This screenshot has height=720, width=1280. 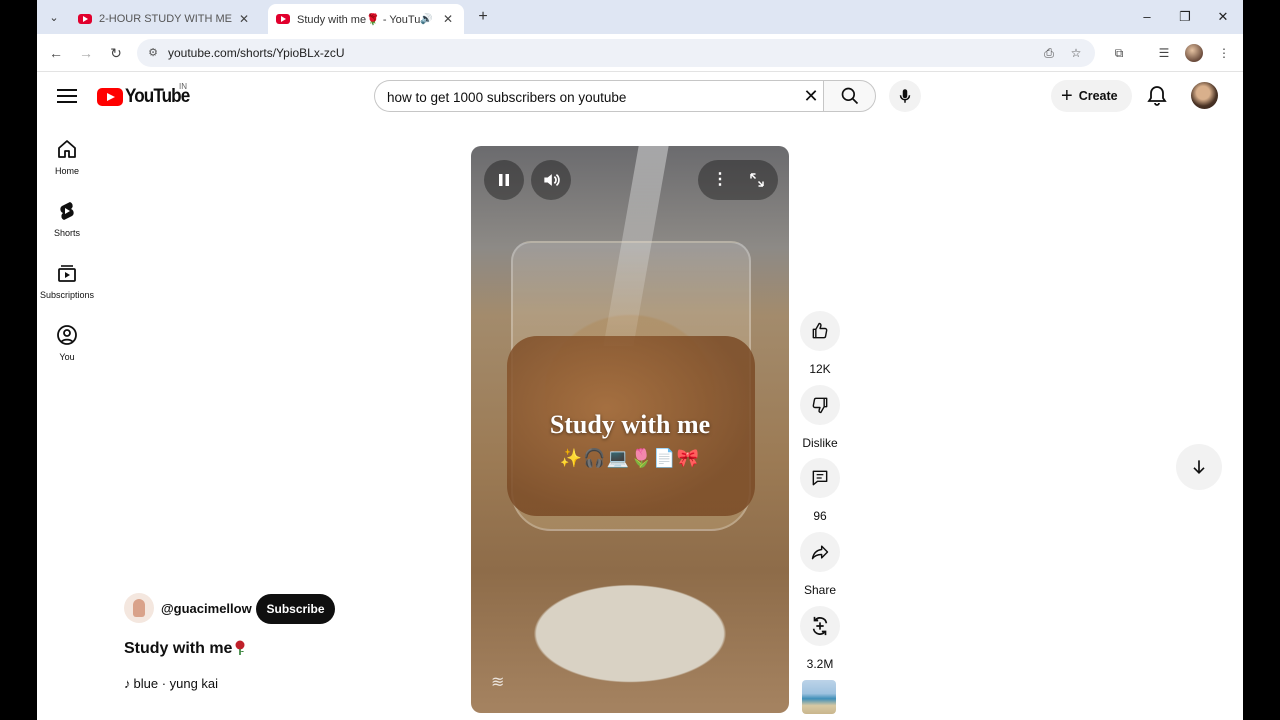 What do you see at coordinates (66, 171) in the screenshot?
I see `sidebar-item-label: Home` at bounding box center [66, 171].